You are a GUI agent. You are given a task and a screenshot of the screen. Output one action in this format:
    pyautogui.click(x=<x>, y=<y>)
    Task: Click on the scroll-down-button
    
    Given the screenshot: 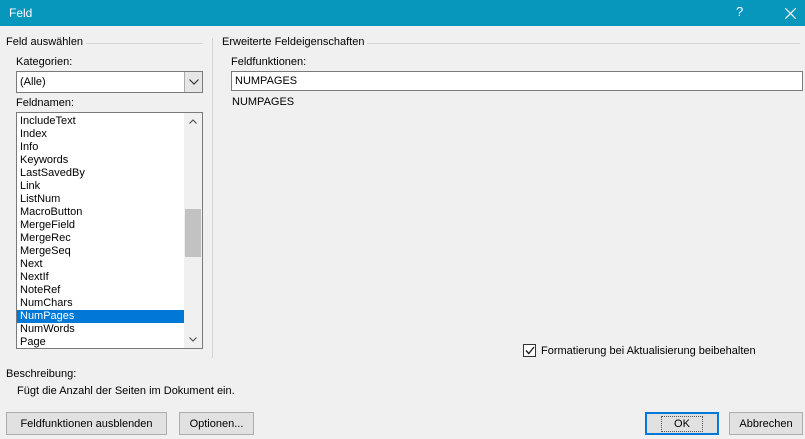 What is the action you would take?
    pyautogui.click(x=193, y=339)
    